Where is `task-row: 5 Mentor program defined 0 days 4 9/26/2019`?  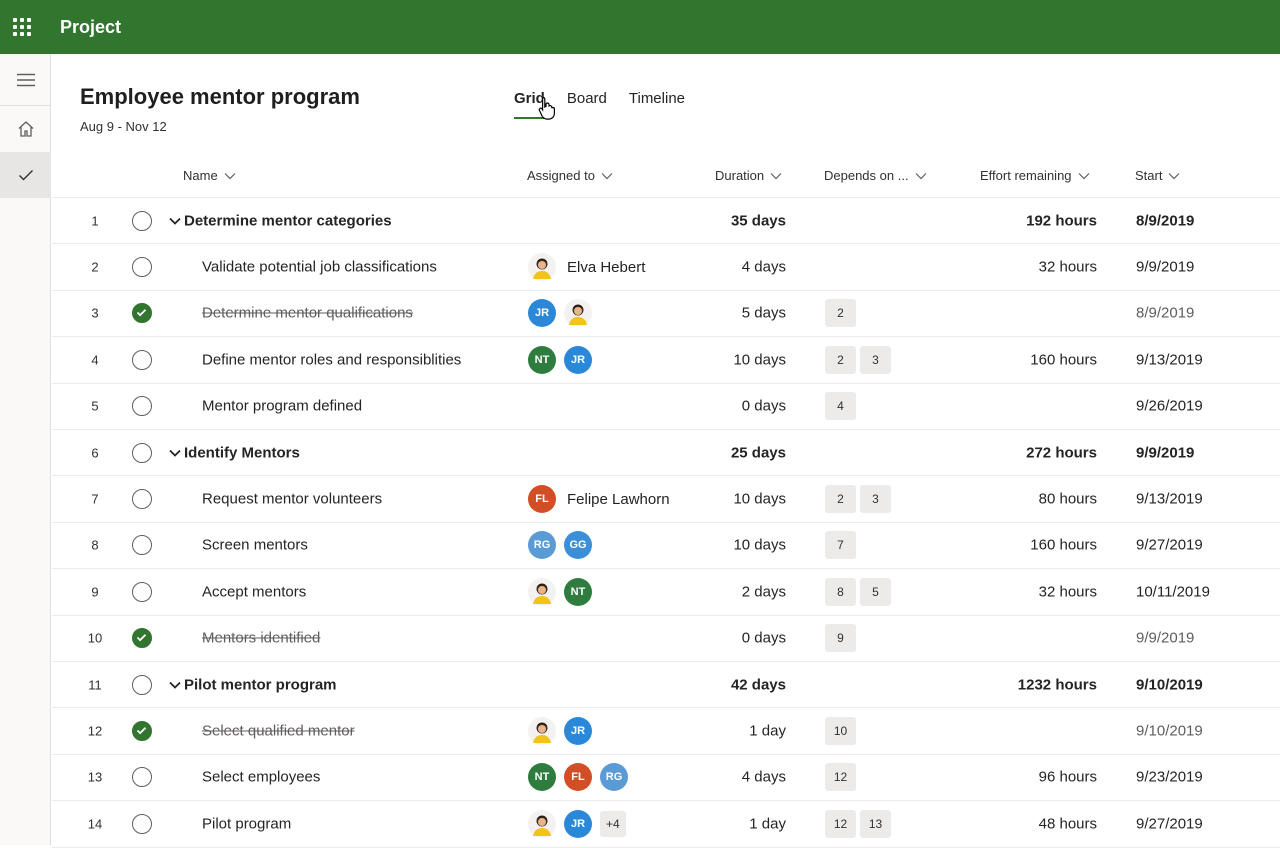 task-row: 5 Mentor program defined 0 days 4 9/26/2019 is located at coordinates (666, 407).